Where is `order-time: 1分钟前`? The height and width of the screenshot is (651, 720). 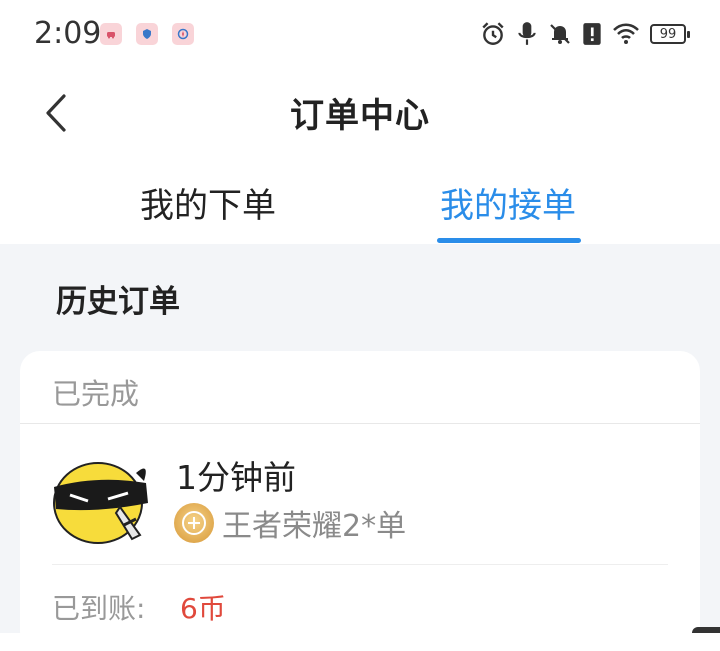 order-time: 1分钟前 is located at coordinates (236, 477).